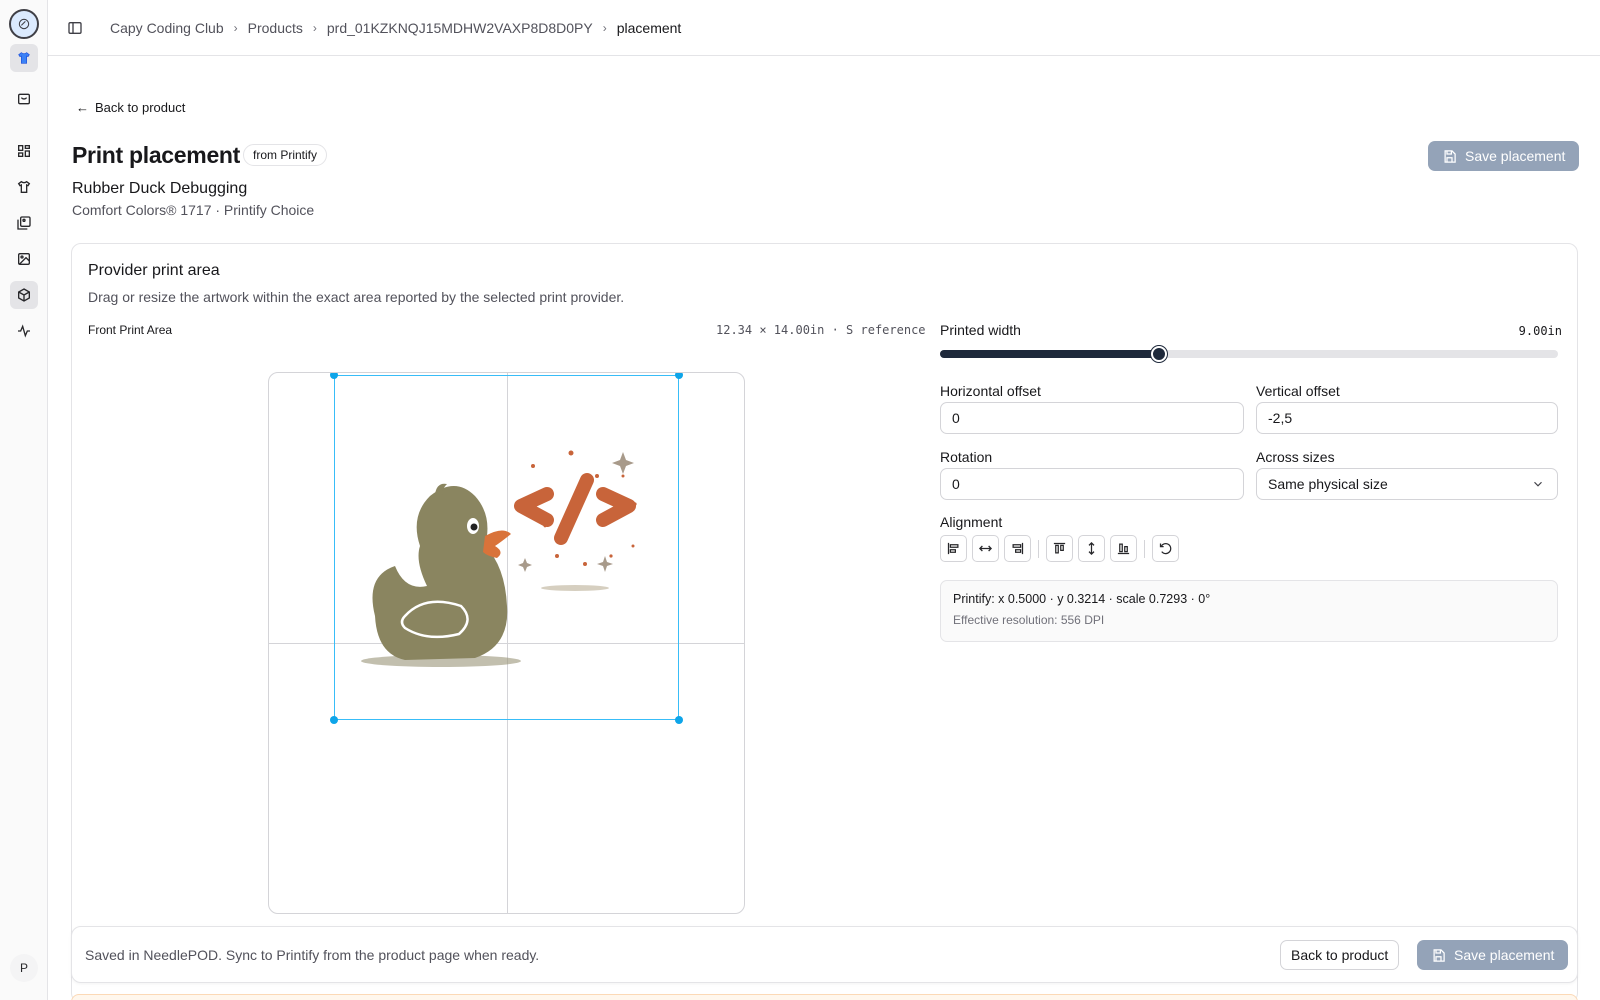 This screenshot has width=1600, height=1000. Describe the element at coordinates (130, 330) in the screenshot. I see `print-area-label: Front Print Area` at that location.